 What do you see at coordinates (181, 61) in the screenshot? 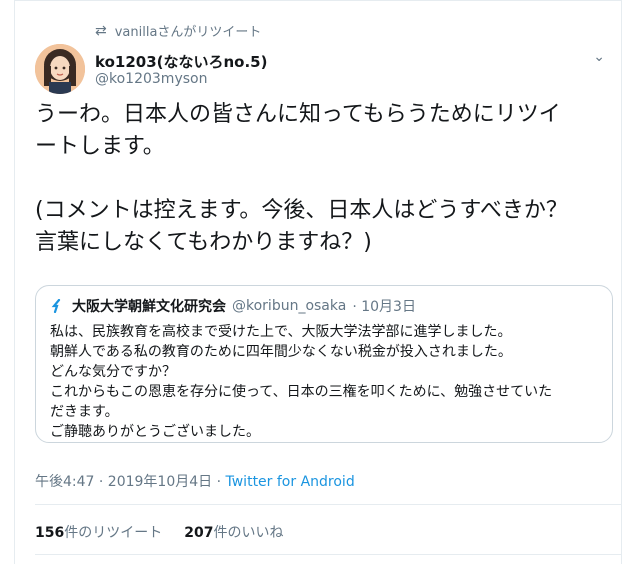
I see `author-name: ko1203(なないろno.5)` at bounding box center [181, 61].